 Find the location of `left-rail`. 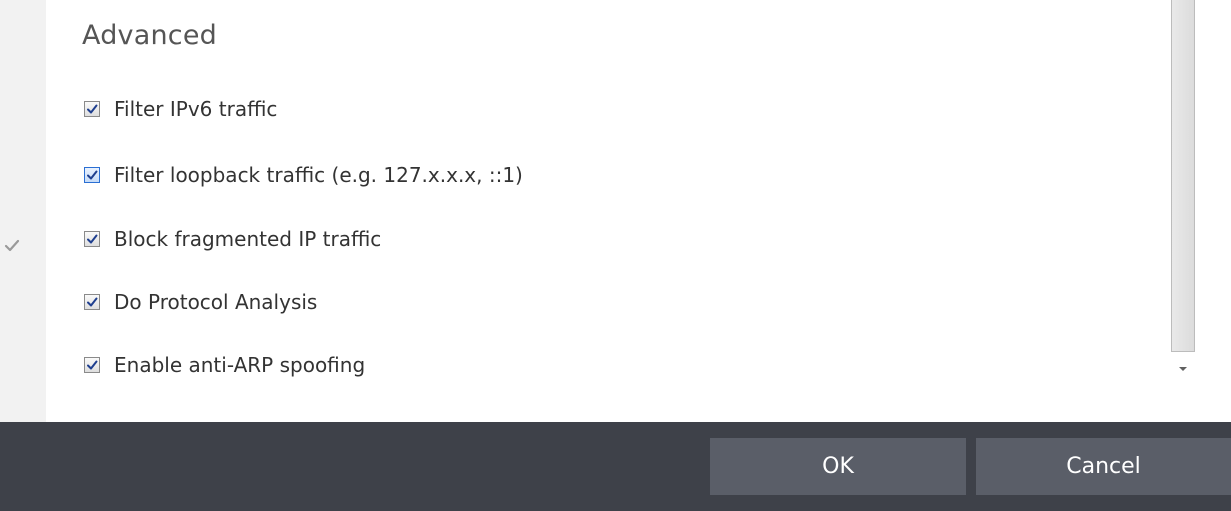

left-rail is located at coordinates (23, 211).